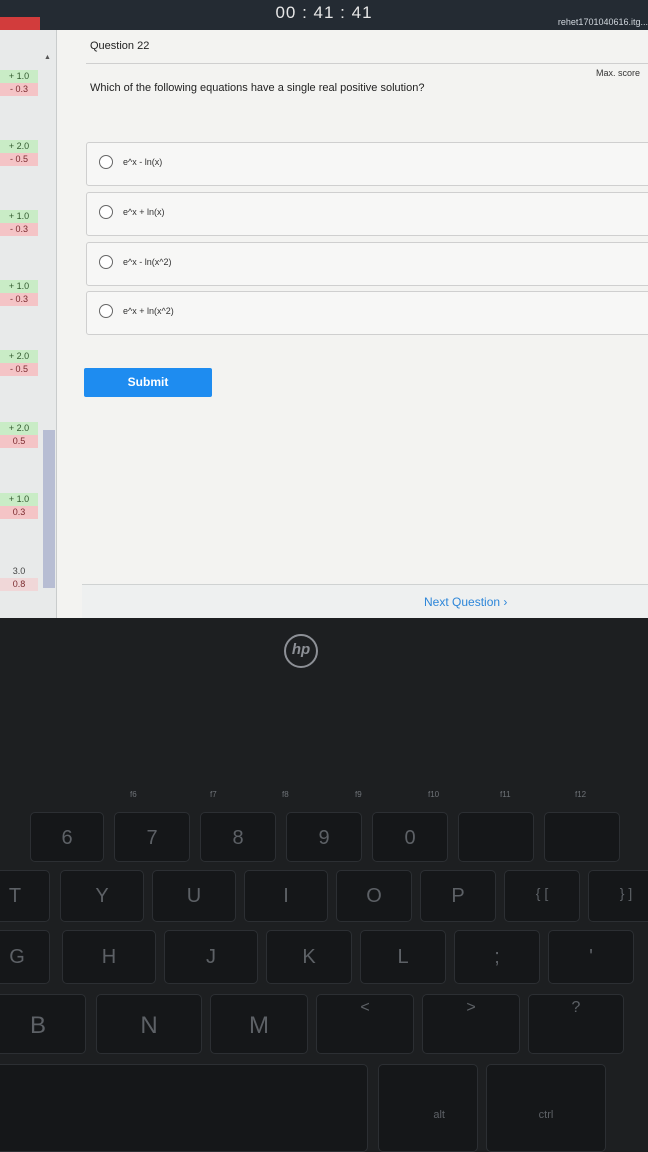 The image size is (648, 1152). Describe the element at coordinates (19, 441) in the screenshot. I see `minus-score: 0.5` at that location.